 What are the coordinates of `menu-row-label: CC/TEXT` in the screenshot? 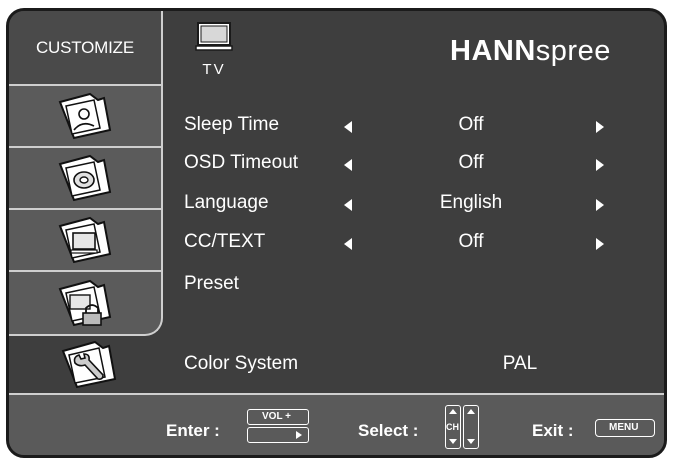 It's located at (225, 241).